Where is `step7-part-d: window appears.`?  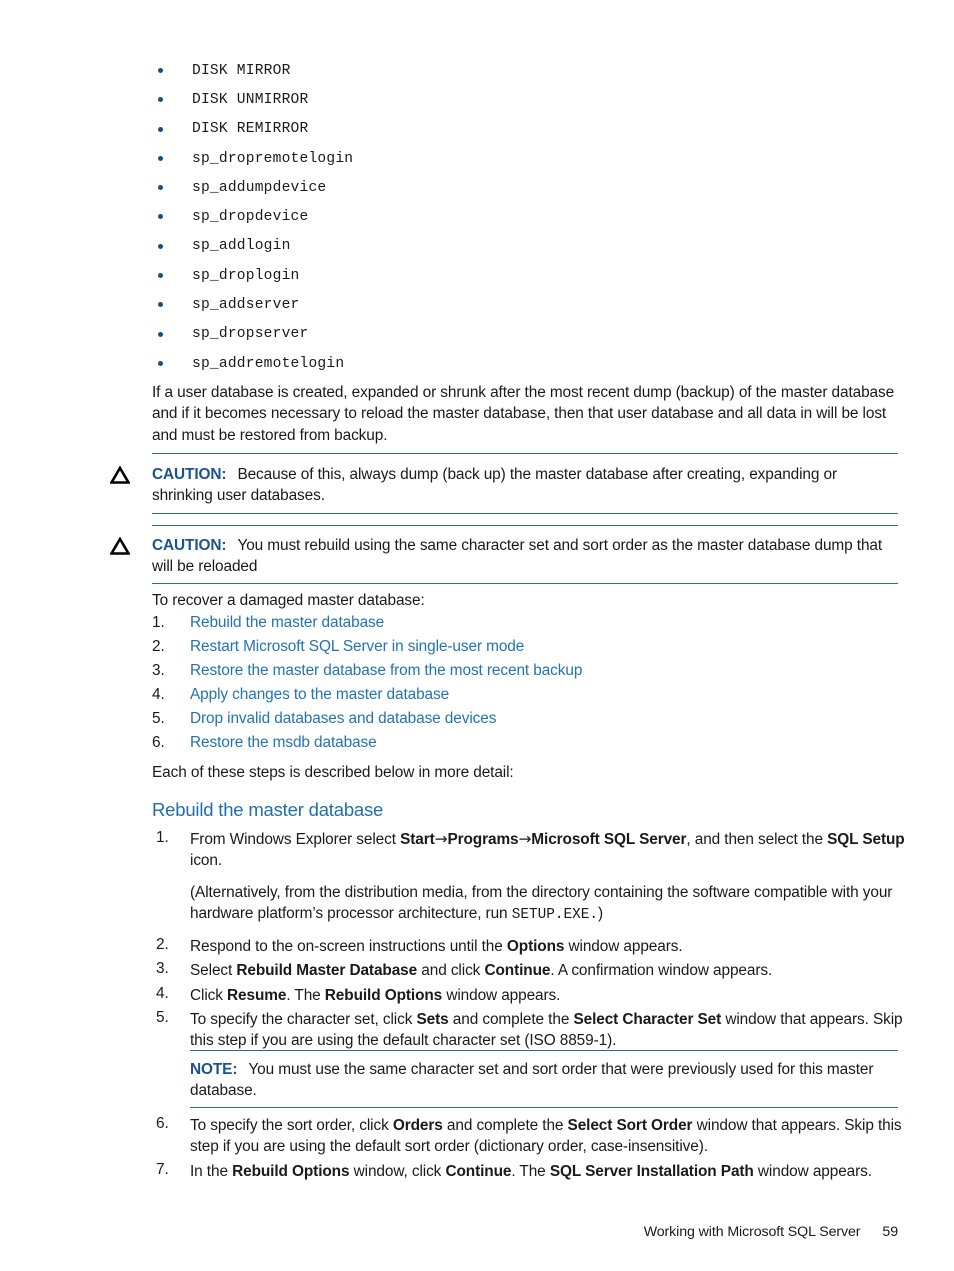 step7-part-d: window appears. is located at coordinates (812, 1171).